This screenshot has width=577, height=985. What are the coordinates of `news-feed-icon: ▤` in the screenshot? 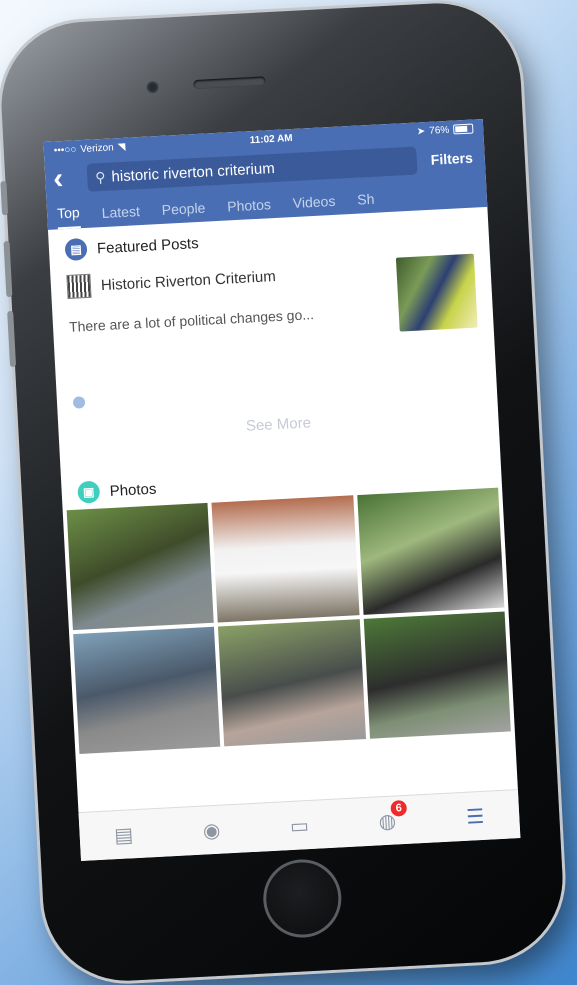 It's located at (123, 835).